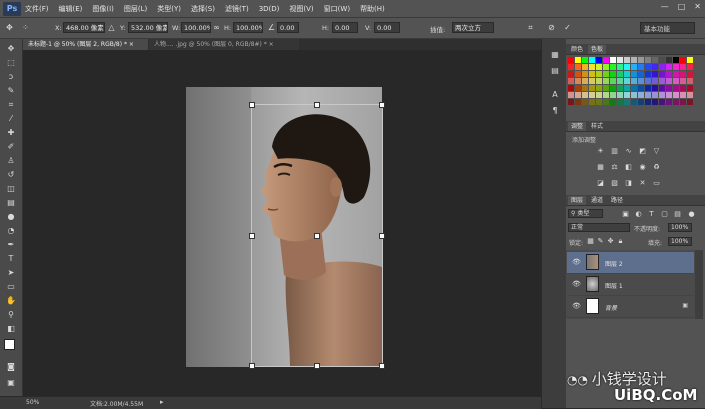  Describe the element at coordinates (25, 27) in the screenshot. I see `reference-point-icon: ⁘` at that location.